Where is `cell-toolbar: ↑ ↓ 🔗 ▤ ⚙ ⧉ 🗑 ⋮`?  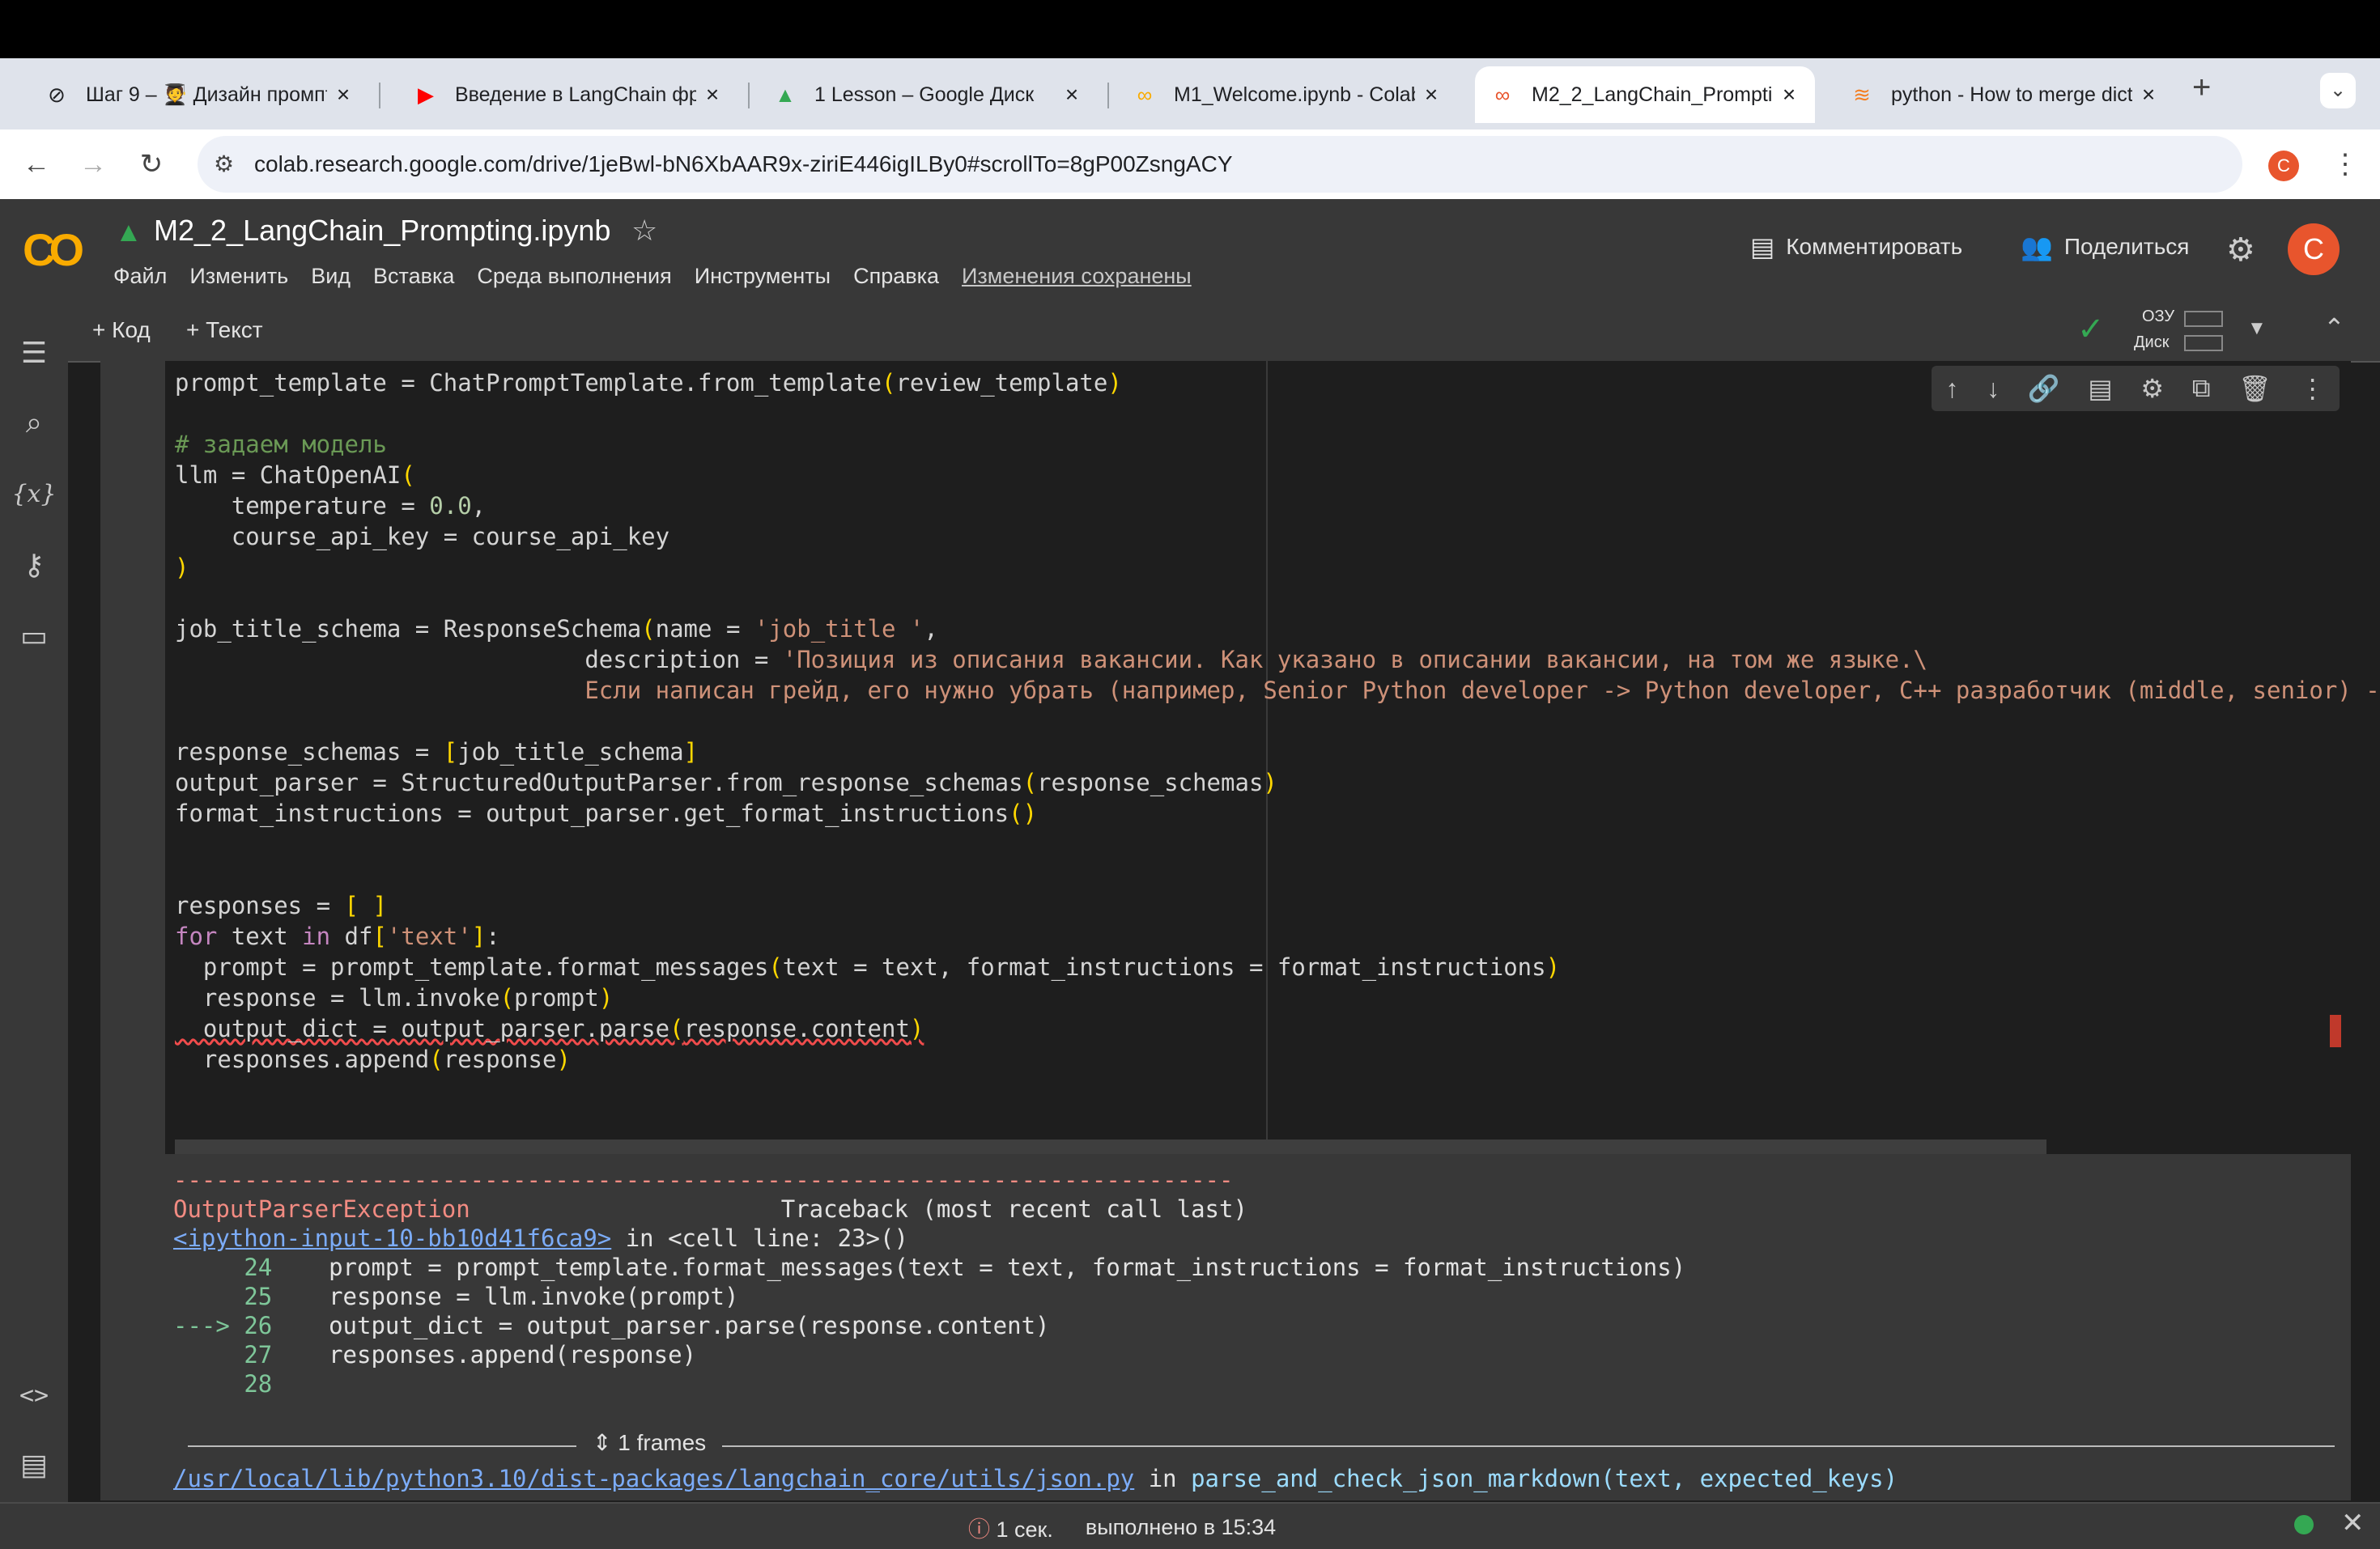 cell-toolbar: ↑ ↓ 🔗 ▤ ⚙ ⧉ 🗑 ⋮ is located at coordinates (2136, 388).